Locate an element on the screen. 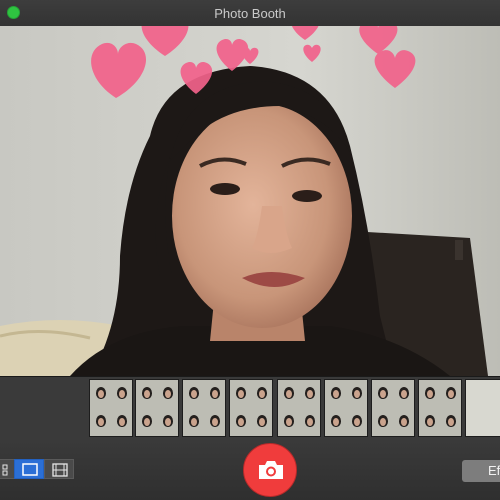 The height and width of the screenshot is (500, 500). title-bar: Photo Booth is located at coordinates (250, 13).